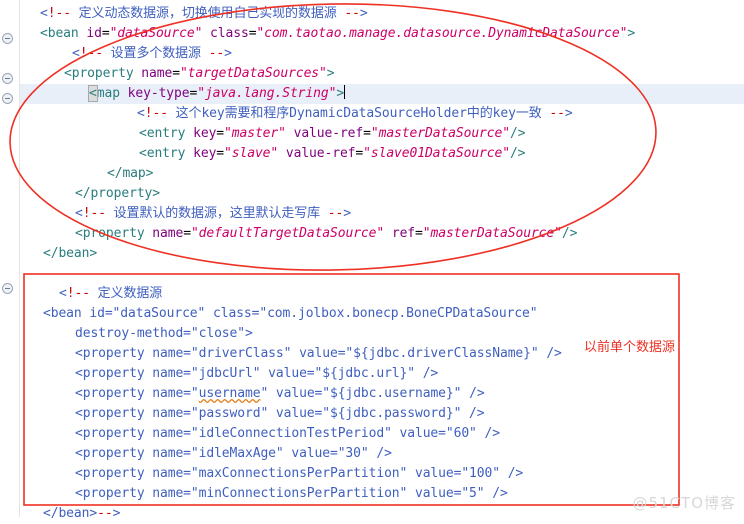  What do you see at coordinates (10, 258) in the screenshot?
I see `editor-gutter` at bounding box center [10, 258].